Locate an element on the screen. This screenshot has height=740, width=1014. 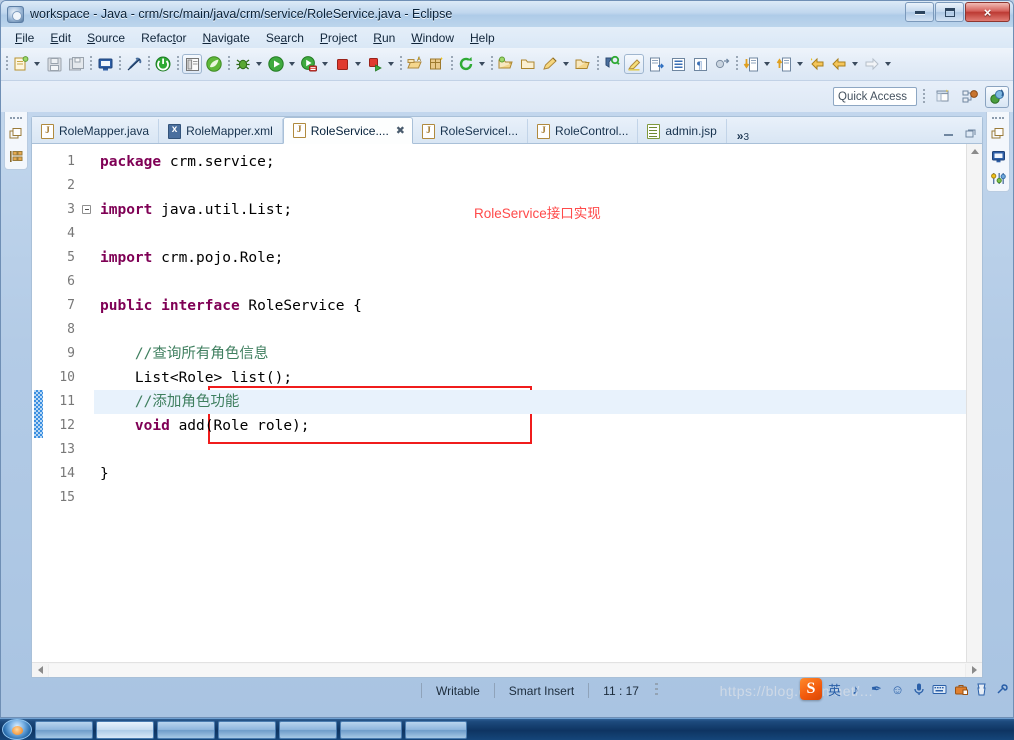
open-perspective-button is located at coordinates (943, 97).